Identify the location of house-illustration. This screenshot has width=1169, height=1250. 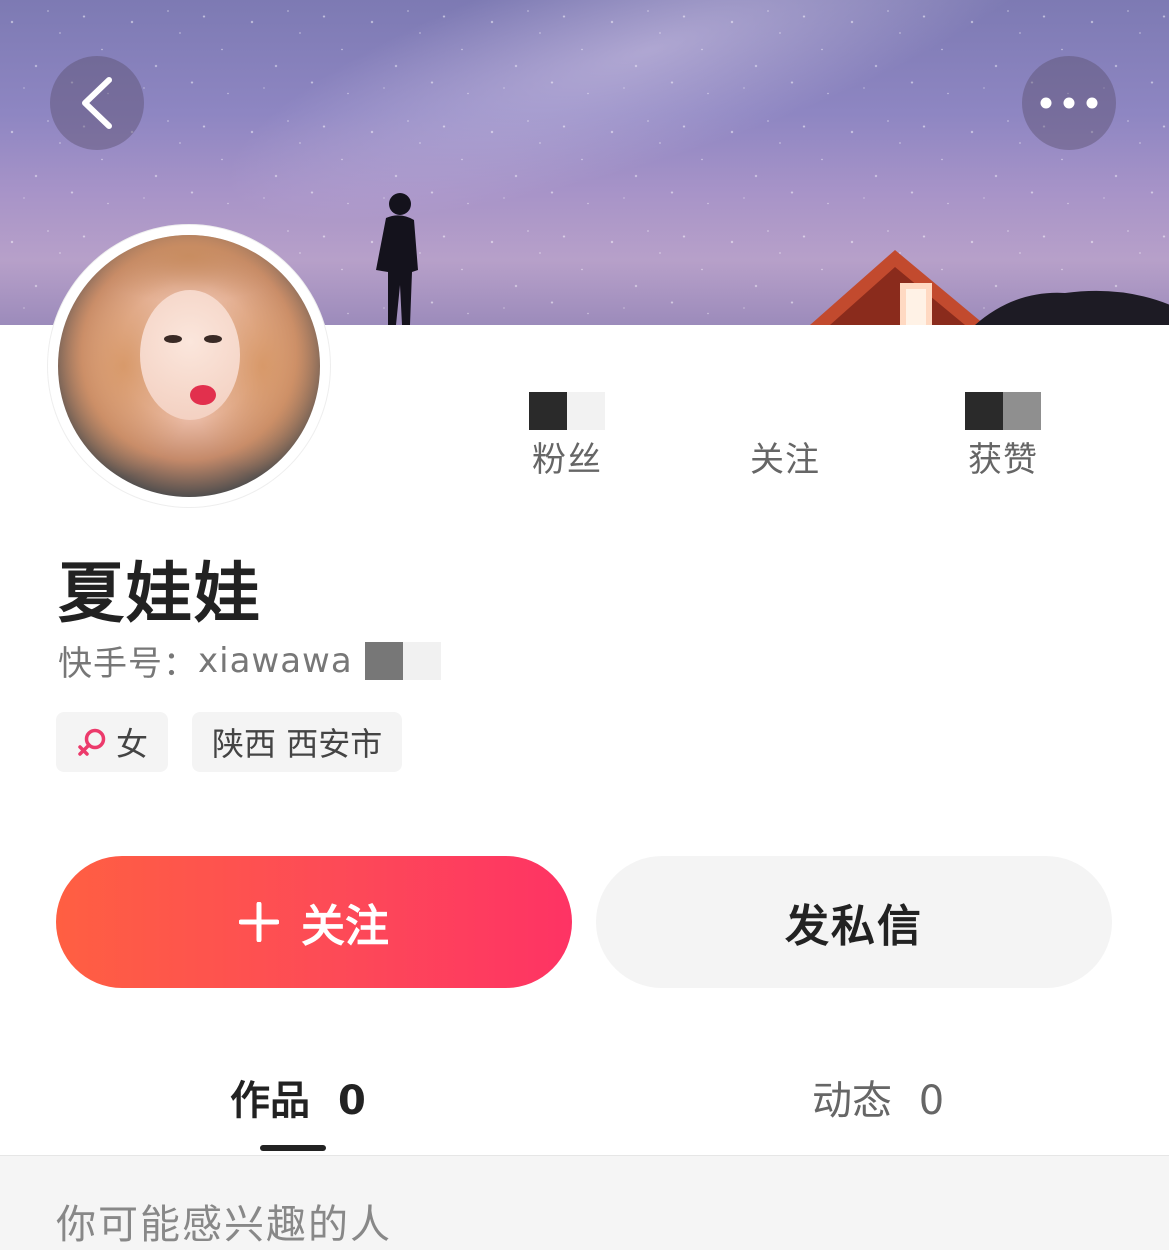
(897, 287).